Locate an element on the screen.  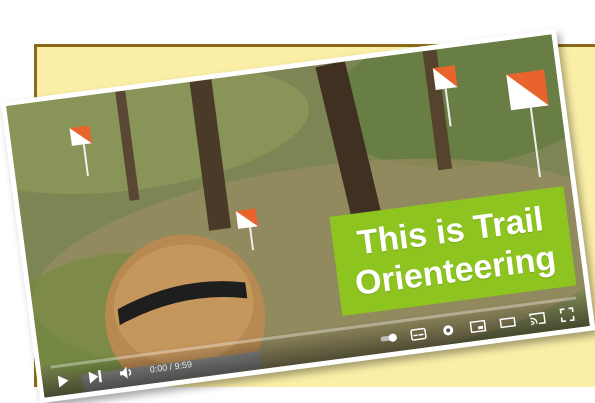
controls-left: 0:00 / 9:59 is located at coordinates (123, 373).